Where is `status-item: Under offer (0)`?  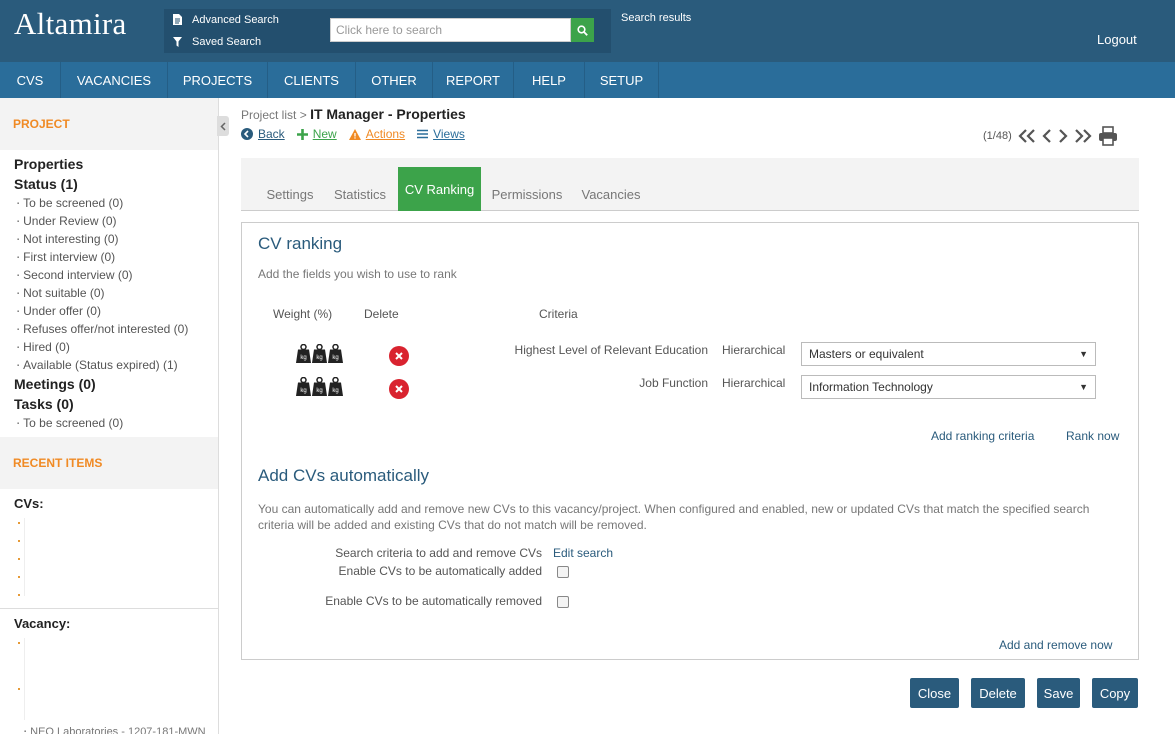 status-item: Under offer (0) is located at coordinates (59, 311).